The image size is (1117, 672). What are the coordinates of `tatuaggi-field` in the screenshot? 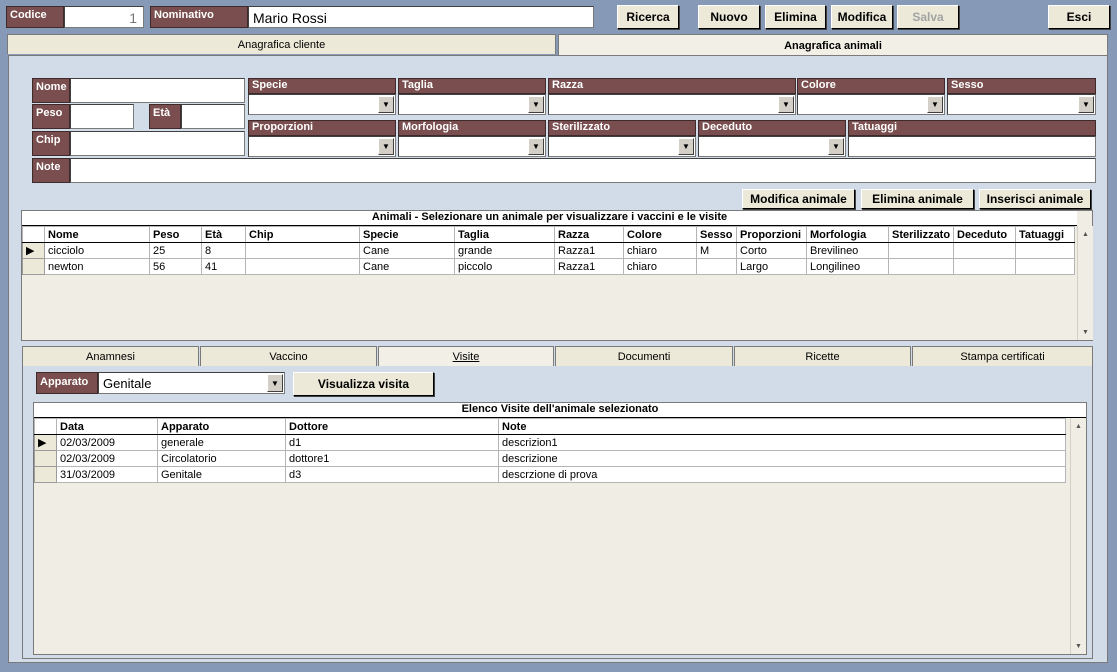 It's located at (972, 146).